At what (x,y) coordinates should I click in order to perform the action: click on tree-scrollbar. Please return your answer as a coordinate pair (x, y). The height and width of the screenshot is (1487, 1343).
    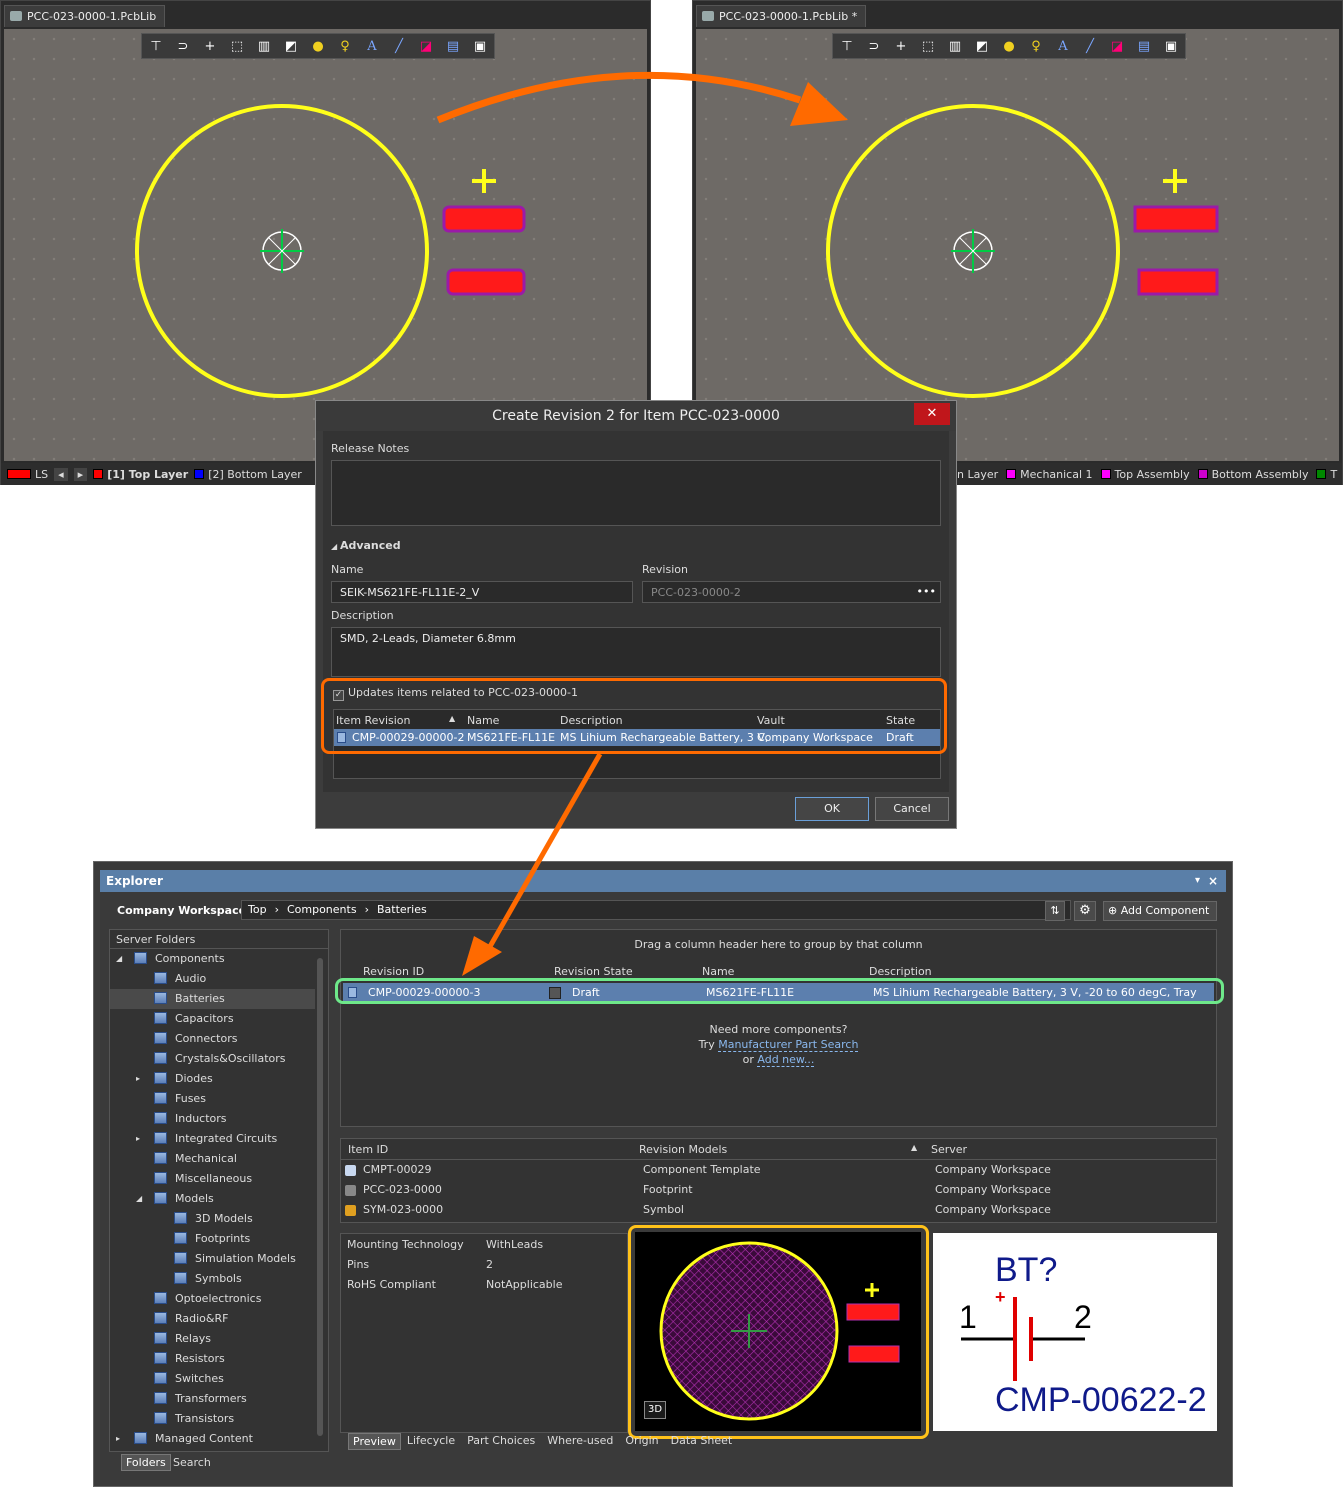
    Looking at the image, I should click on (320, 1197).